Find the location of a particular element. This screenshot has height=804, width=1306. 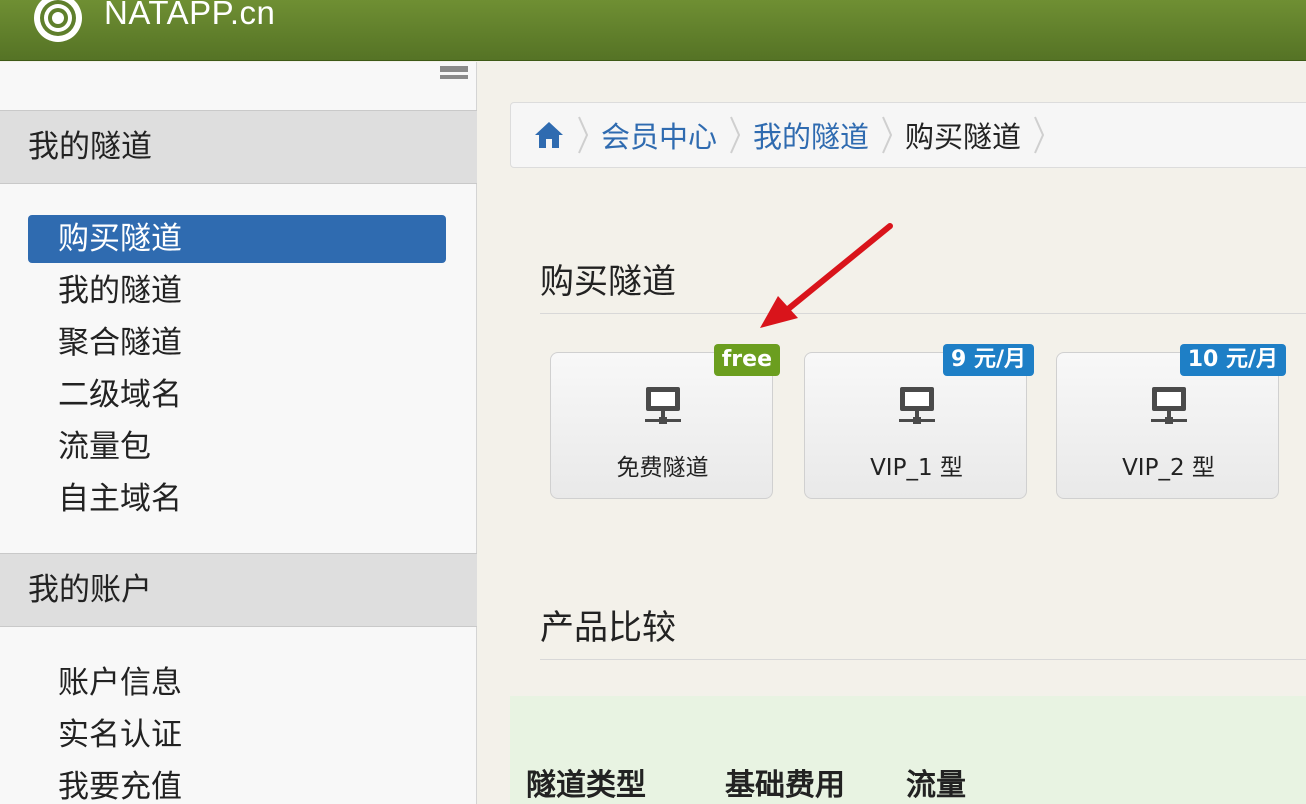

product-label: VIP_1 型 is located at coordinates (916, 468).